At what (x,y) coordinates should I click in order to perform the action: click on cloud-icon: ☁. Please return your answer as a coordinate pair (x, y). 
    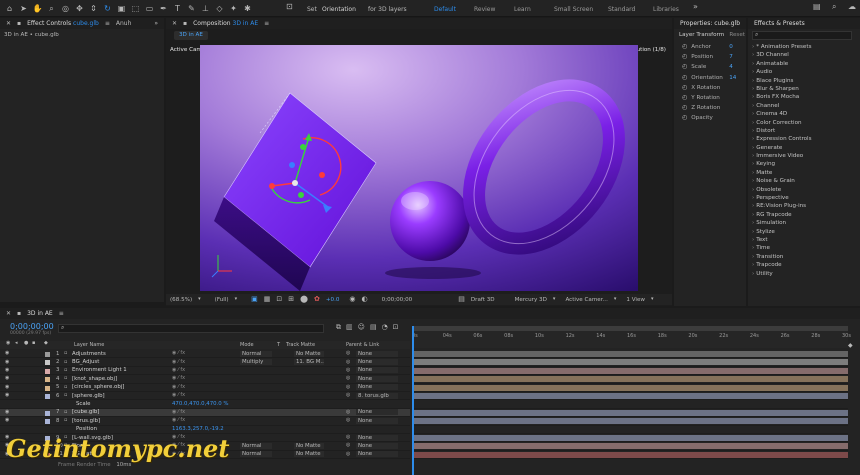
    Looking at the image, I should click on (852, 7).